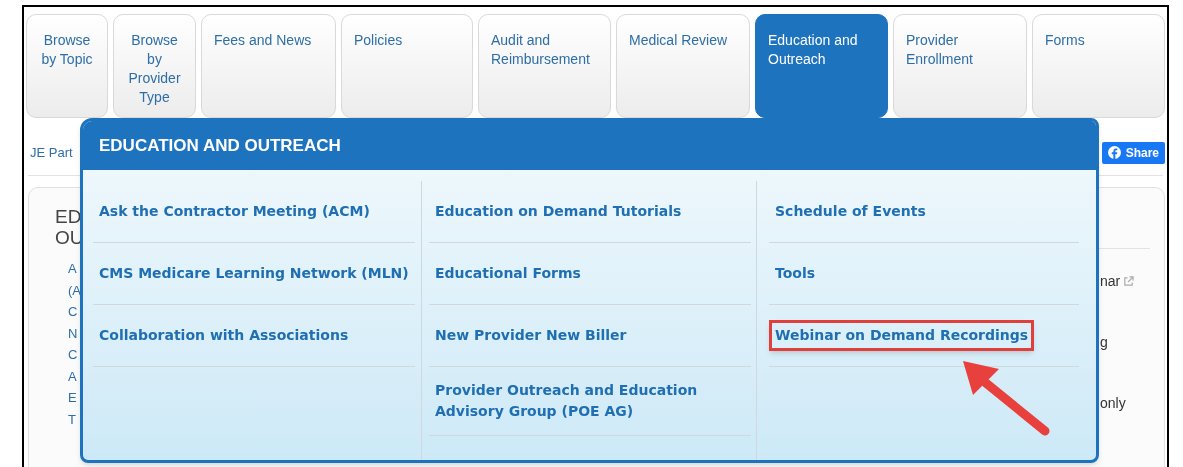 The height and width of the screenshot is (467, 1183). What do you see at coordinates (508, 273) in the screenshot?
I see `menu-link: Educational Forms` at bounding box center [508, 273].